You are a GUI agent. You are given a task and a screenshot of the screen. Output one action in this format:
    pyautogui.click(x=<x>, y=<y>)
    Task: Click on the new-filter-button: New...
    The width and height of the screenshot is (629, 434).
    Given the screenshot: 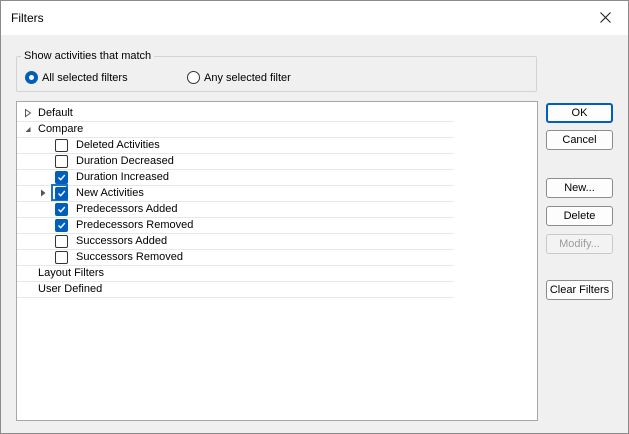 What is the action you would take?
    pyautogui.click(x=579, y=188)
    